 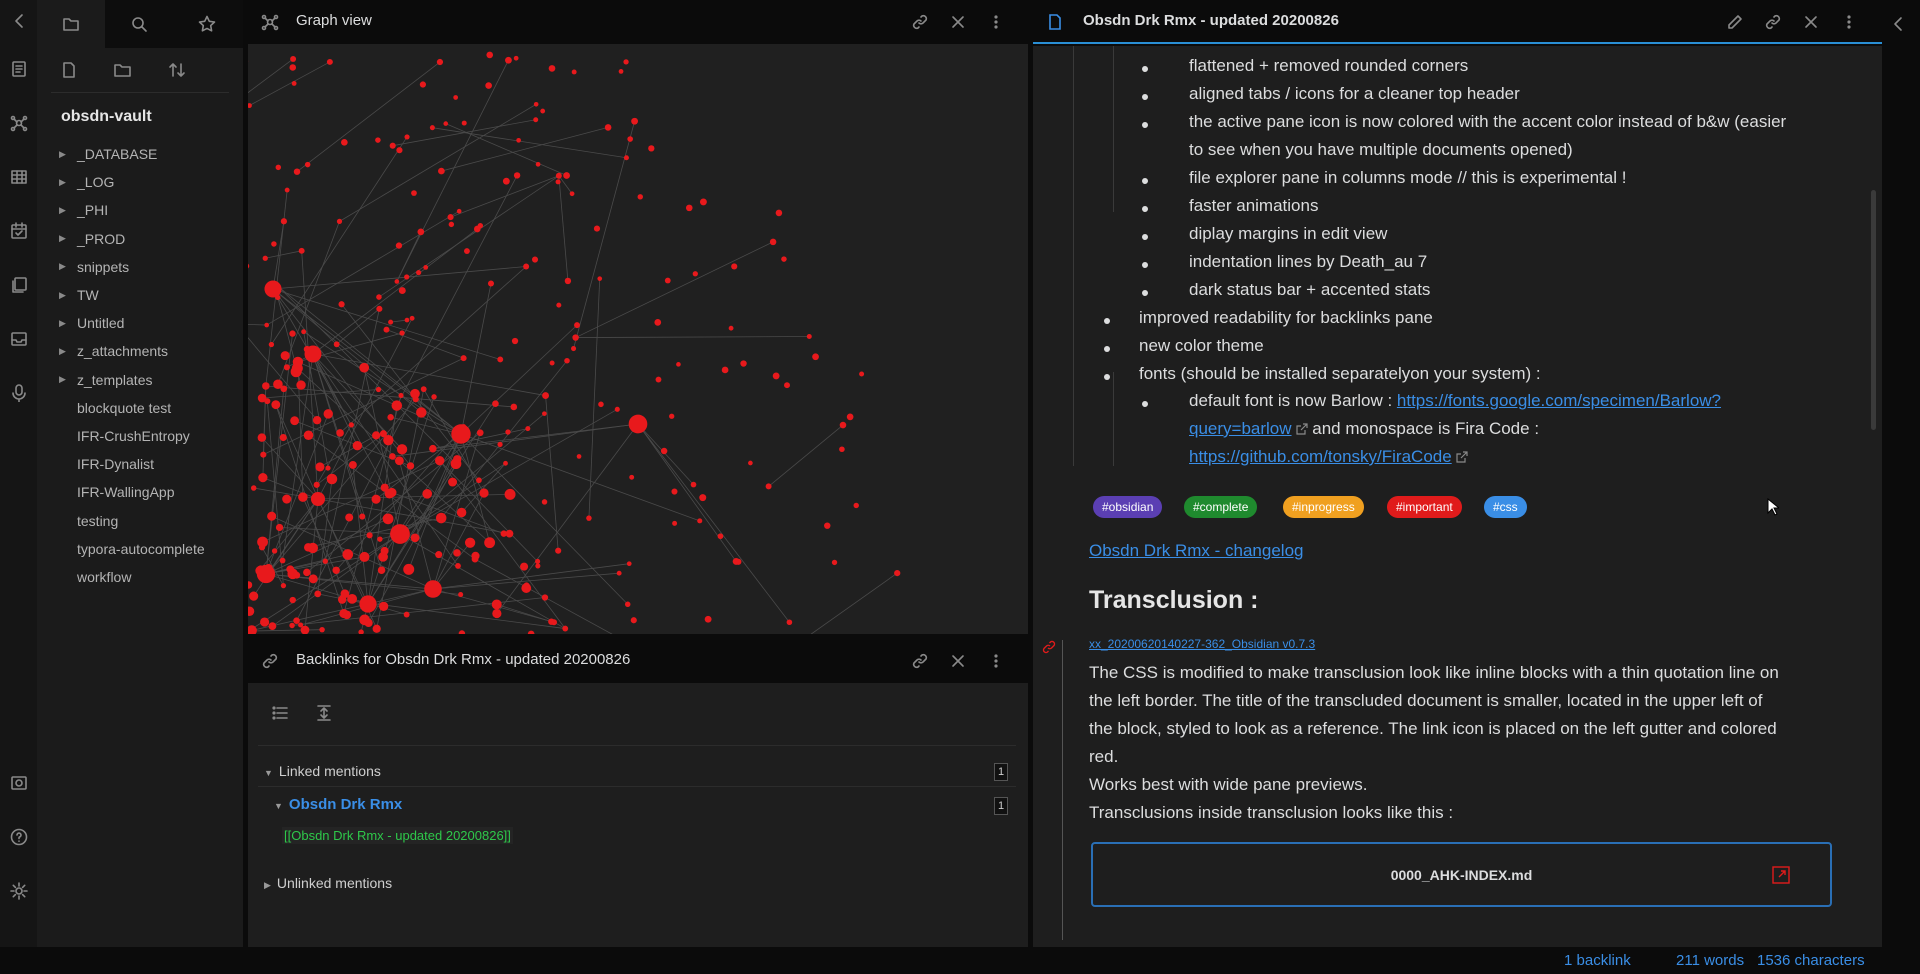 What do you see at coordinates (19, 393) in the screenshot?
I see `microphone-icon` at bounding box center [19, 393].